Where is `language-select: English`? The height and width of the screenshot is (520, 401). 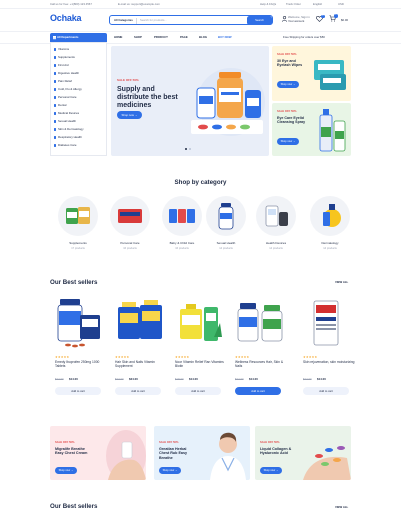 language-select: English is located at coordinates (317, 4).